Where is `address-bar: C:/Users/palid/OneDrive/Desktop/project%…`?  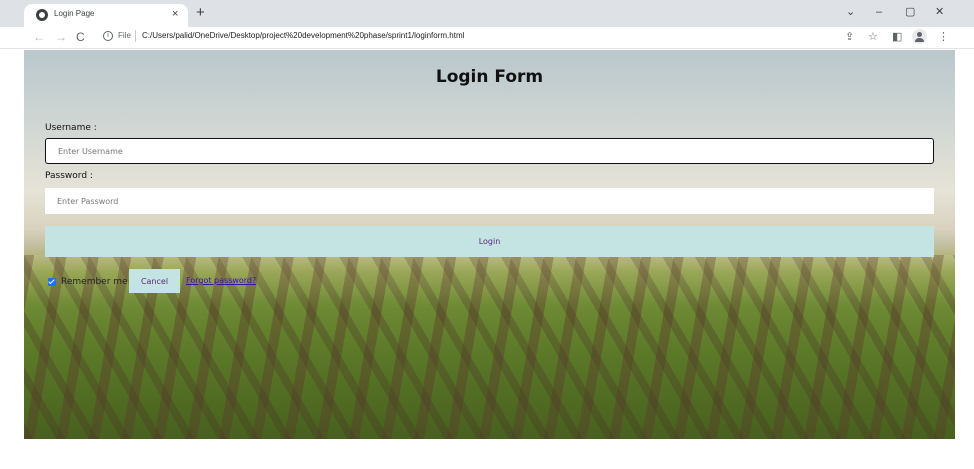
address-bar: C:/Users/palid/OneDrive/Desktop/project%… is located at coordinates (303, 35).